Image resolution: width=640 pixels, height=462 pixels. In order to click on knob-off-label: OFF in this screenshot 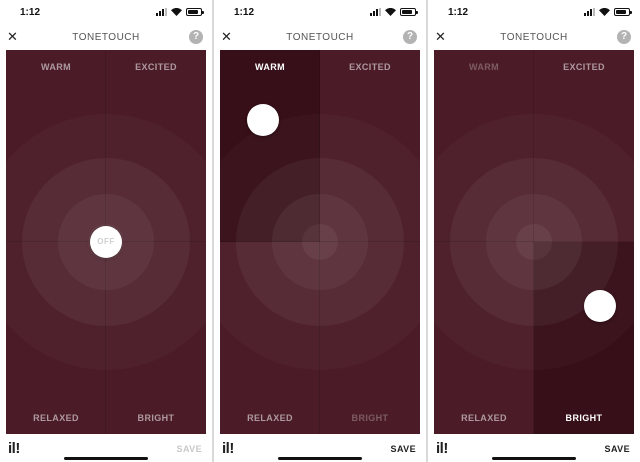, I will do `click(106, 241)`.